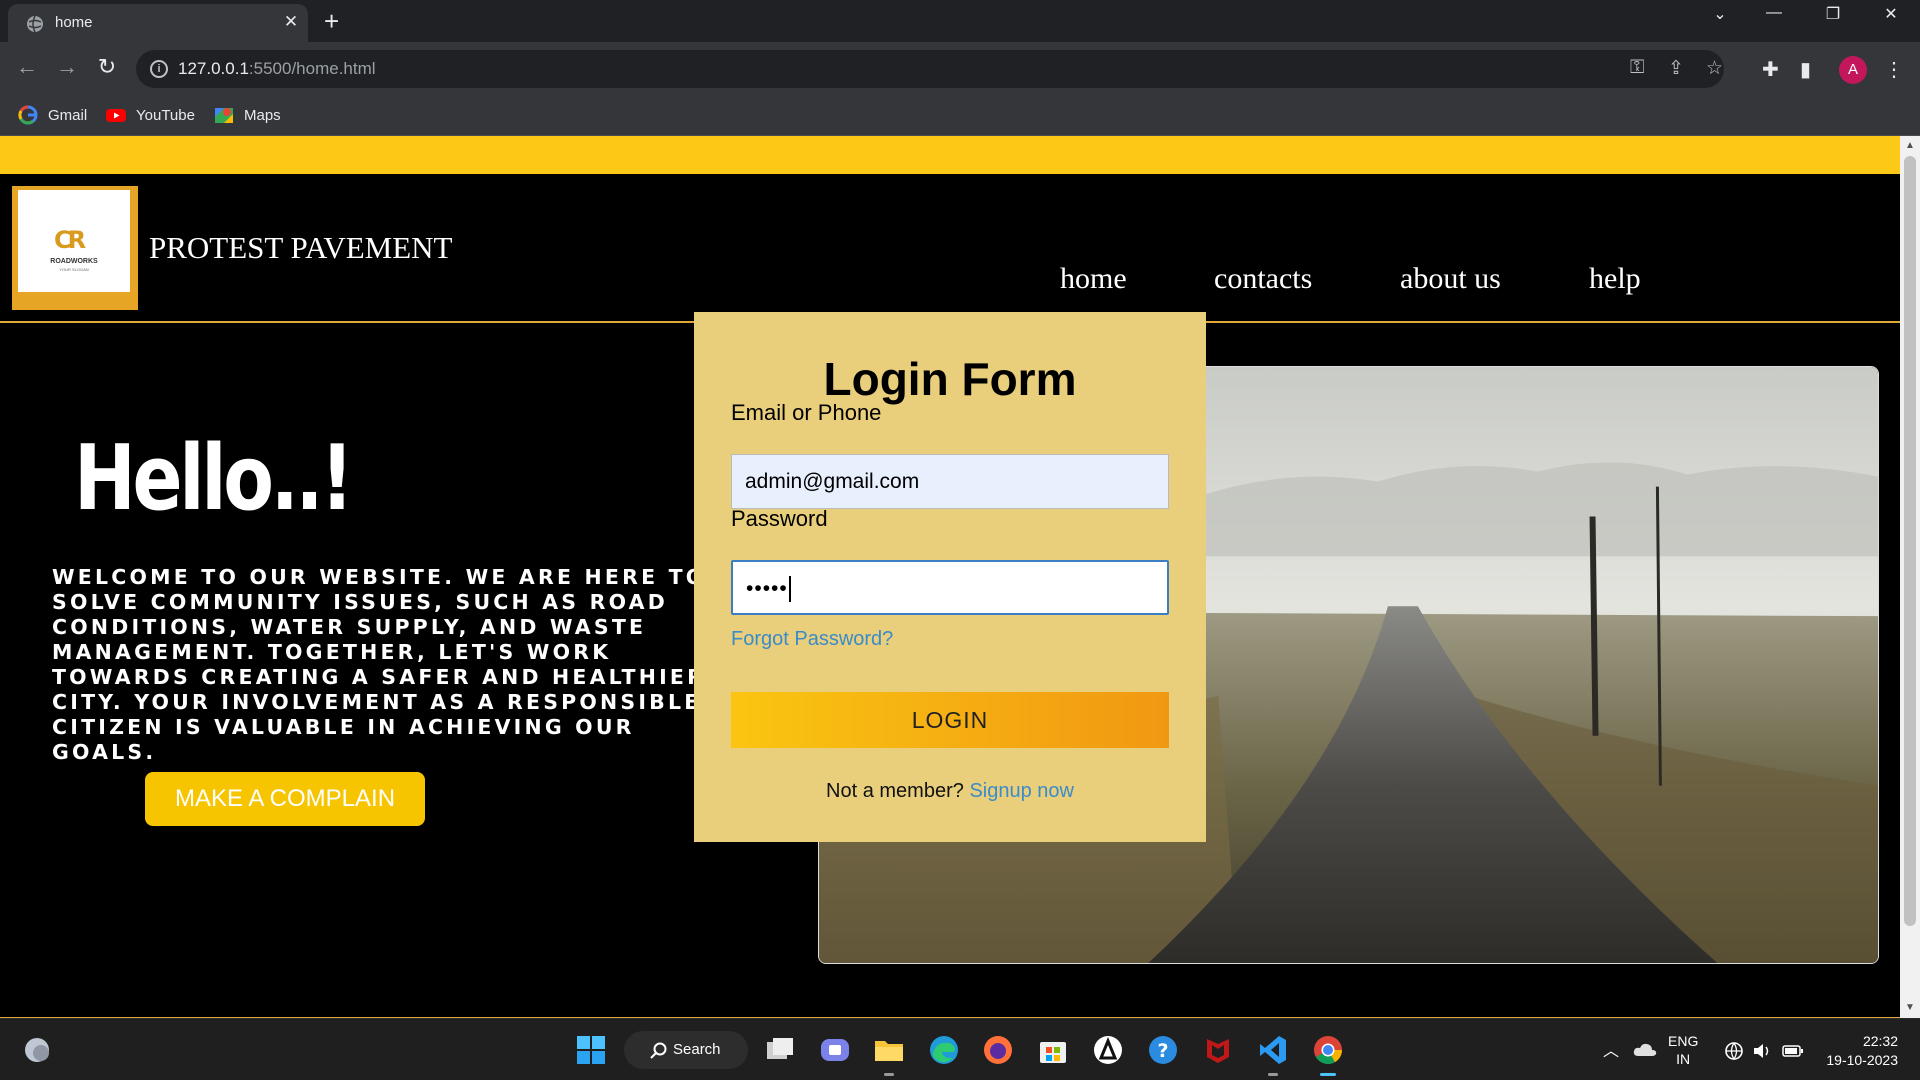 This screenshot has height=1080, width=1920. What do you see at coordinates (835, 1050) in the screenshot?
I see `teams-chat-icon` at bounding box center [835, 1050].